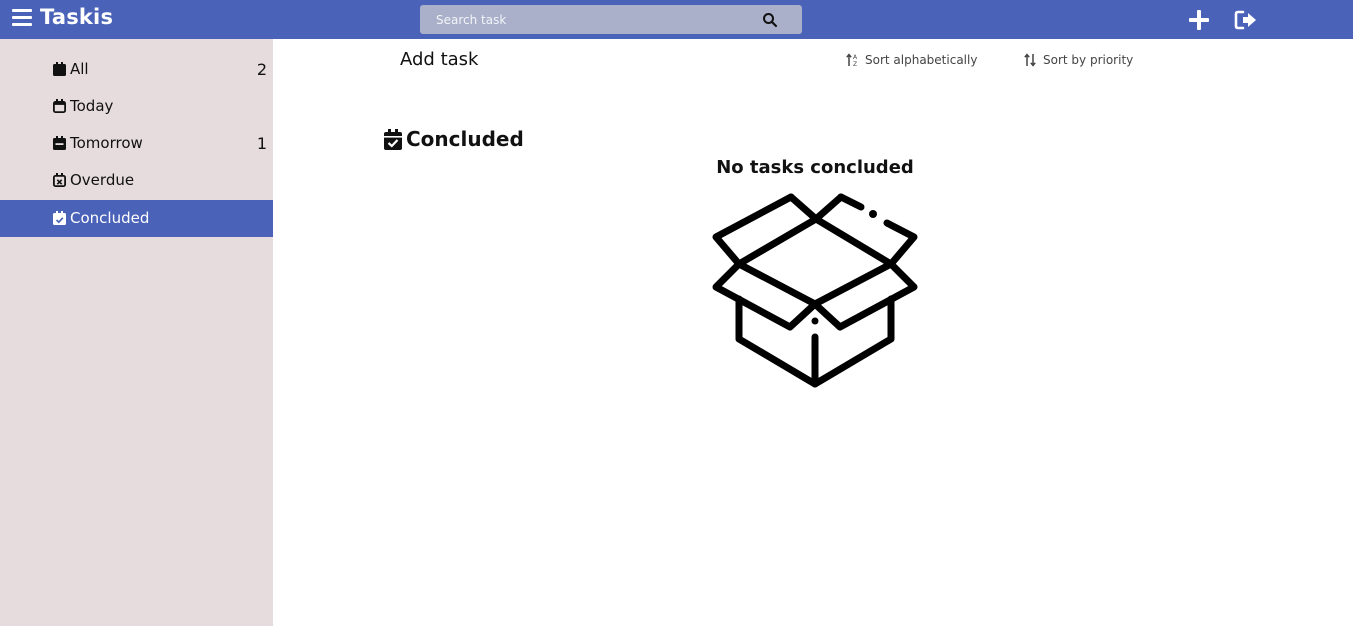 This screenshot has height=626, width=1353. Describe the element at coordinates (136, 106) in the screenshot. I see `sidebar-item-today: Today` at that location.